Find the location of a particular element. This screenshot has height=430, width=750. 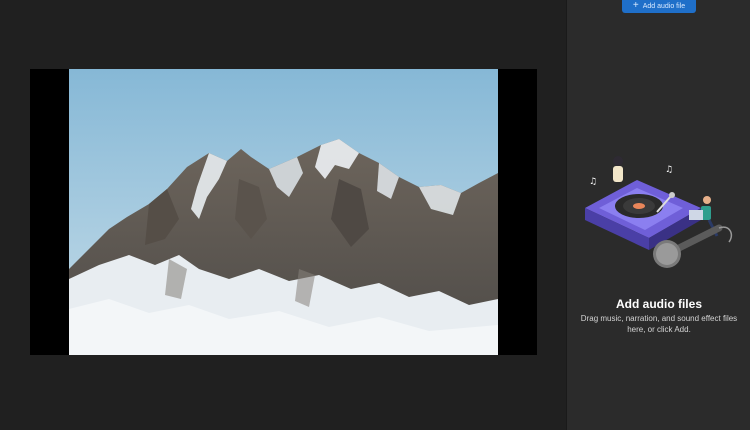

dj-turntable-illustration: ♫ ♫ is located at coordinates (659, 220).